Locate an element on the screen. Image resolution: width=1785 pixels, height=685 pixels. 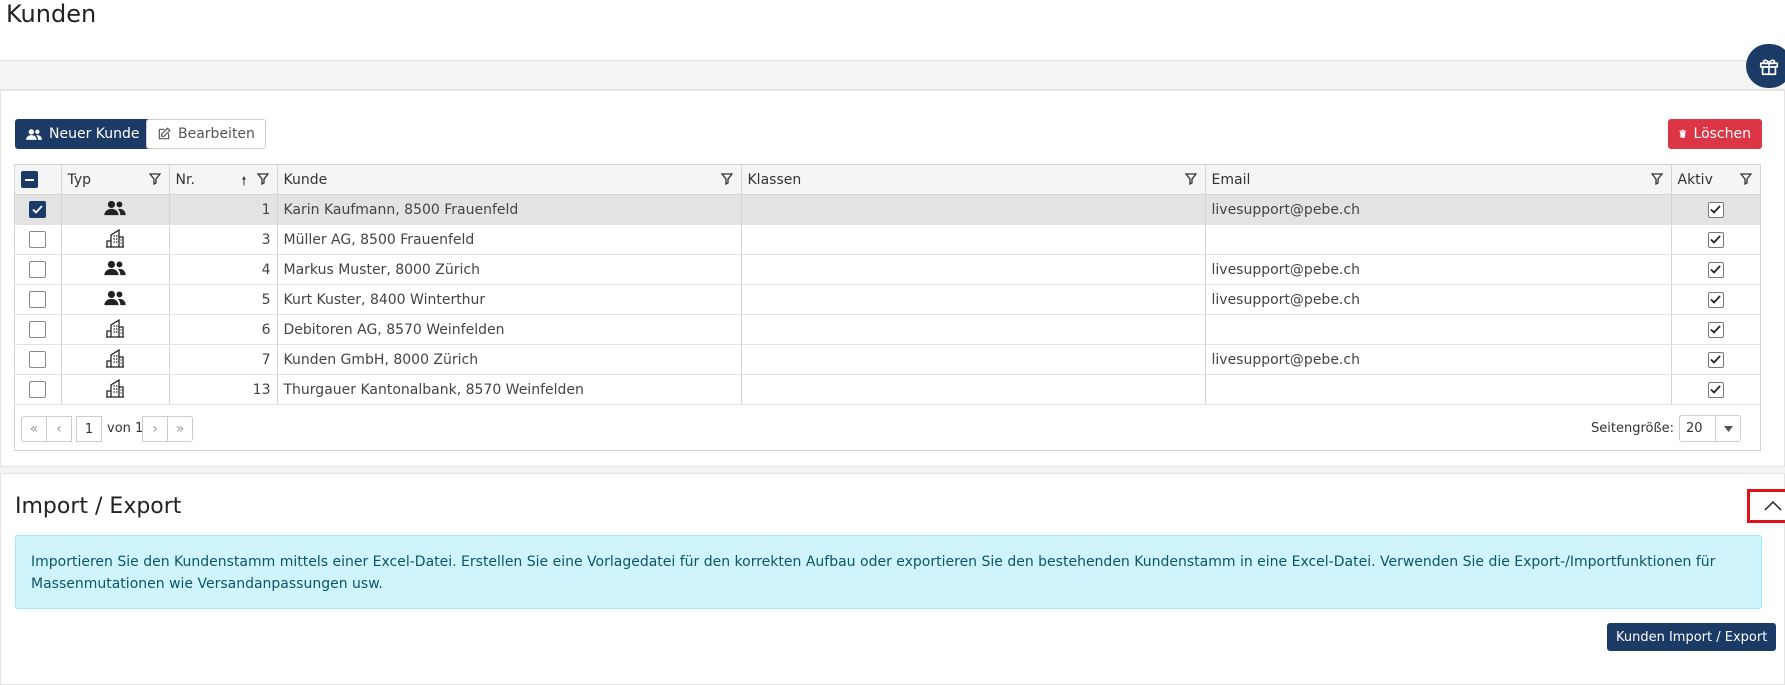
column-typ: Typ is located at coordinates (115, 180).